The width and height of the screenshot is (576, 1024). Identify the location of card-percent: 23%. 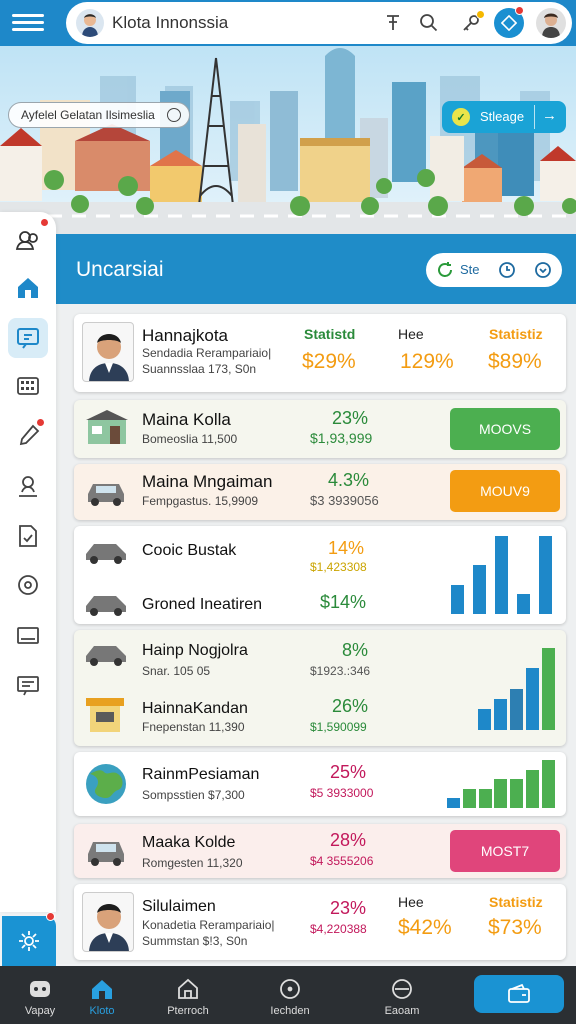
(350, 418).